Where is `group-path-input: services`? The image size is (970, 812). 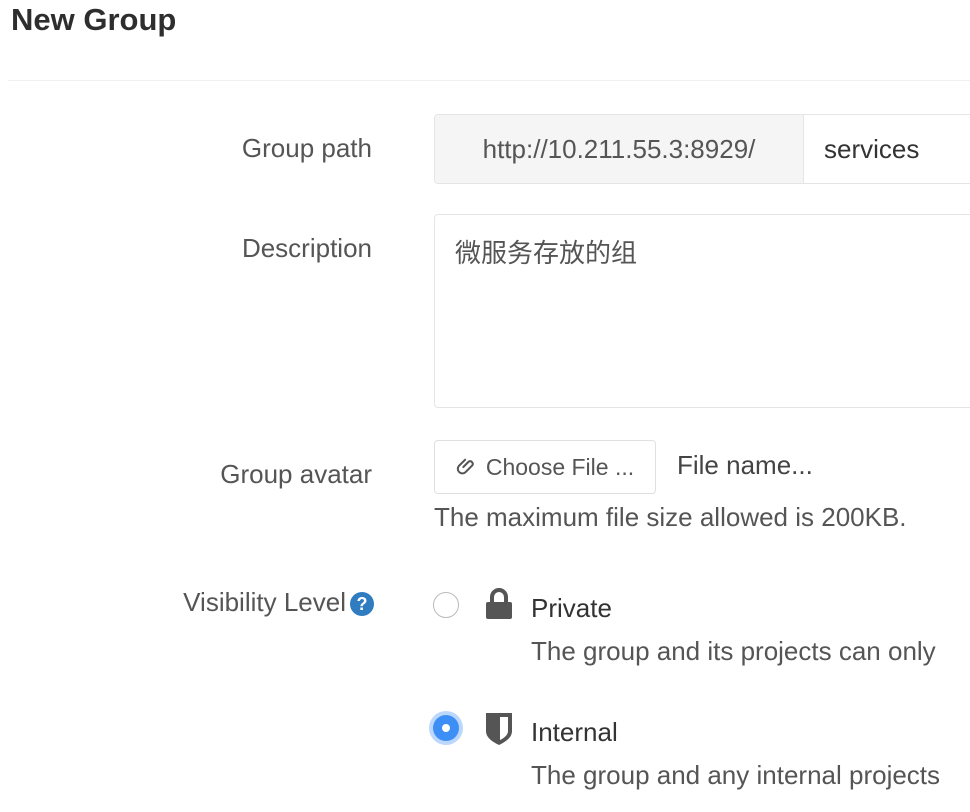 group-path-input: services is located at coordinates (887, 149).